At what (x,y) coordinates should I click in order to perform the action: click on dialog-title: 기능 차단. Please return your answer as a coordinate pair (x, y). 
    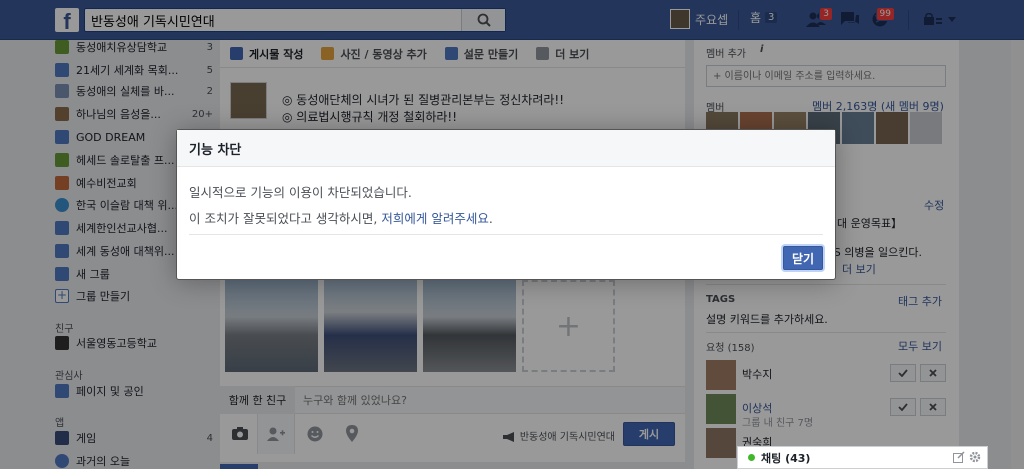
    Looking at the image, I should click on (506, 148).